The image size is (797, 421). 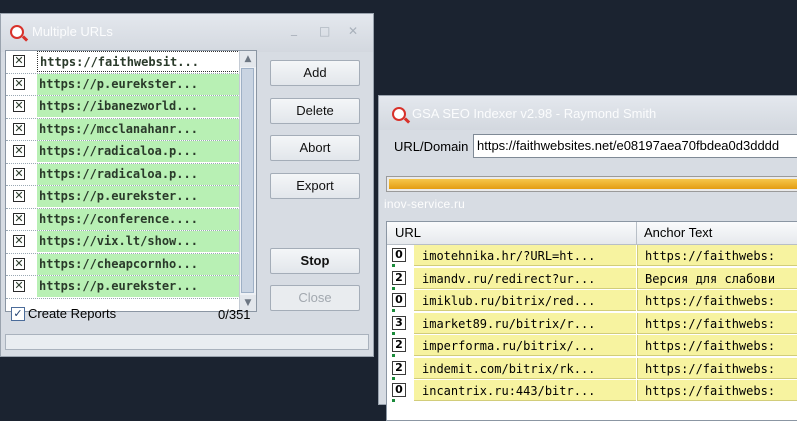 What do you see at coordinates (72, 31) in the screenshot?
I see `window-title: Multiple URLs` at bounding box center [72, 31].